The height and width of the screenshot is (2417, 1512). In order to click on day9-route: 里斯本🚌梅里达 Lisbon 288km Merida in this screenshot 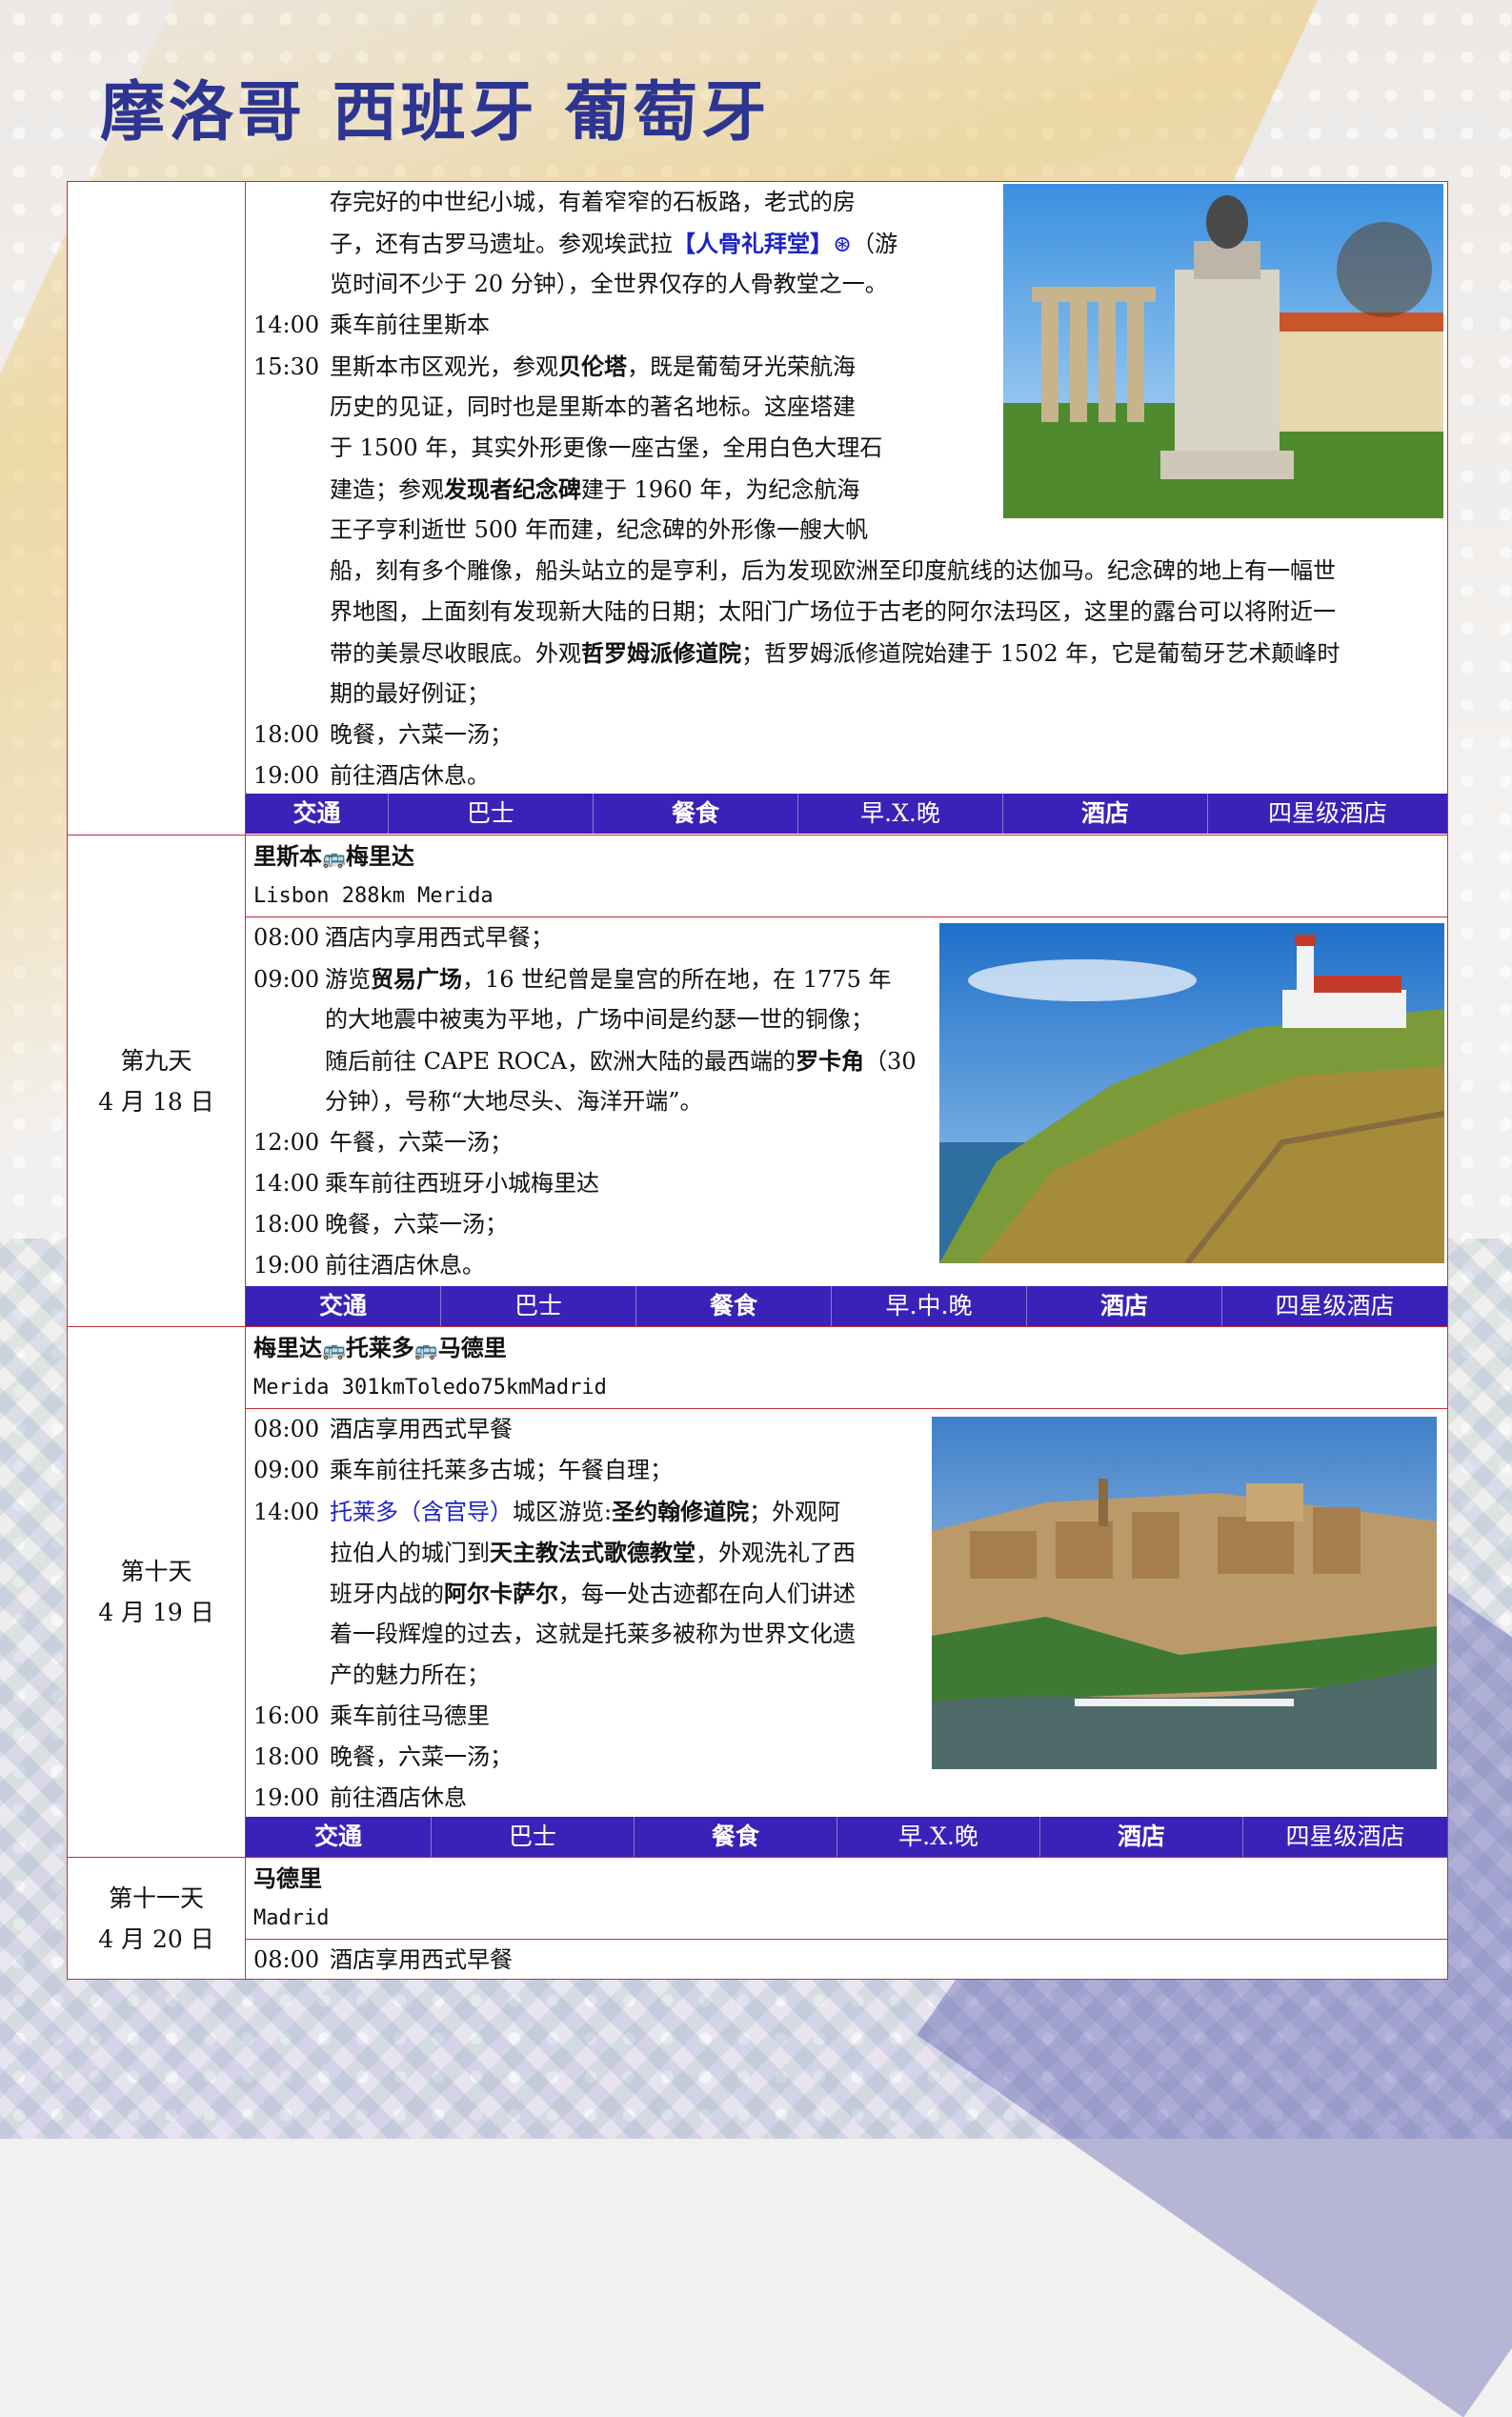, I will do `click(846, 877)`.